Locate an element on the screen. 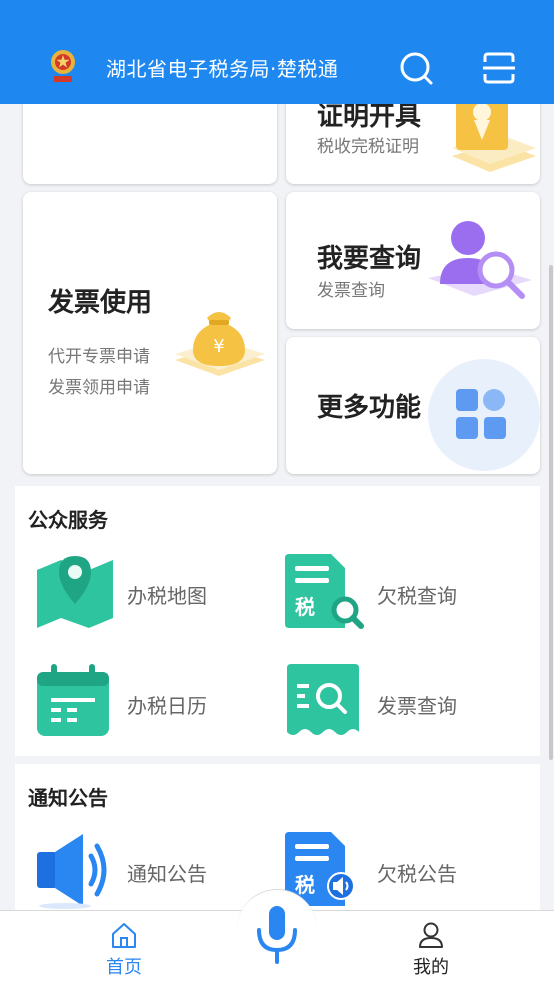 The image size is (554, 985). service-tax-arrears-query-label: 欠税查询 is located at coordinates (417, 596).